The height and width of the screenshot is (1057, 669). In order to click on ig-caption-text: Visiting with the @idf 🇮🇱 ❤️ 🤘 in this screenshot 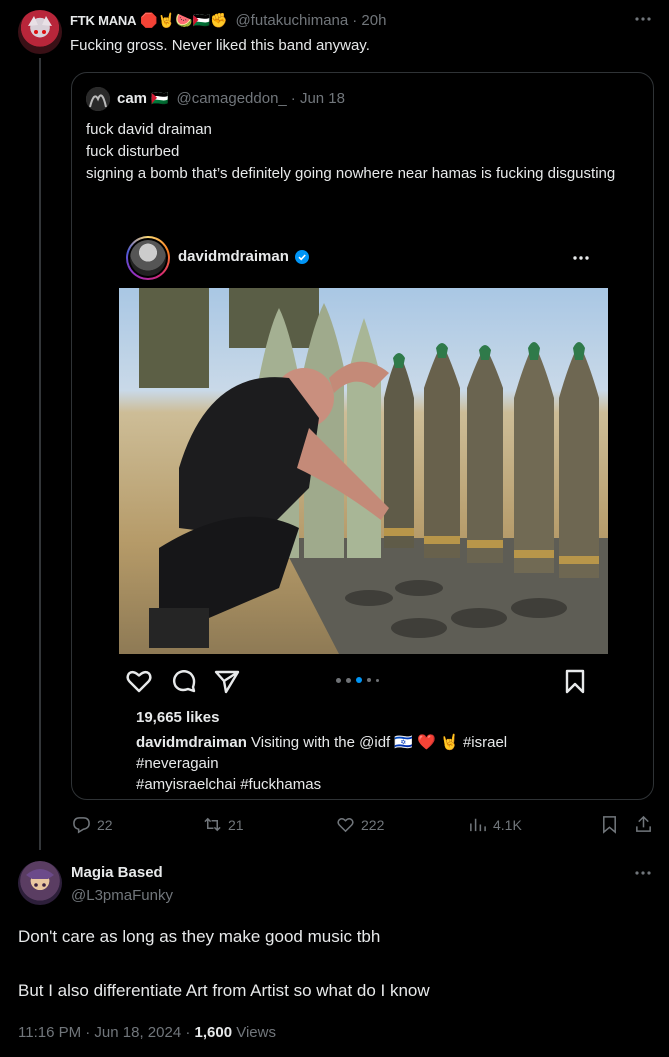, I will do `click(355, 742)`.